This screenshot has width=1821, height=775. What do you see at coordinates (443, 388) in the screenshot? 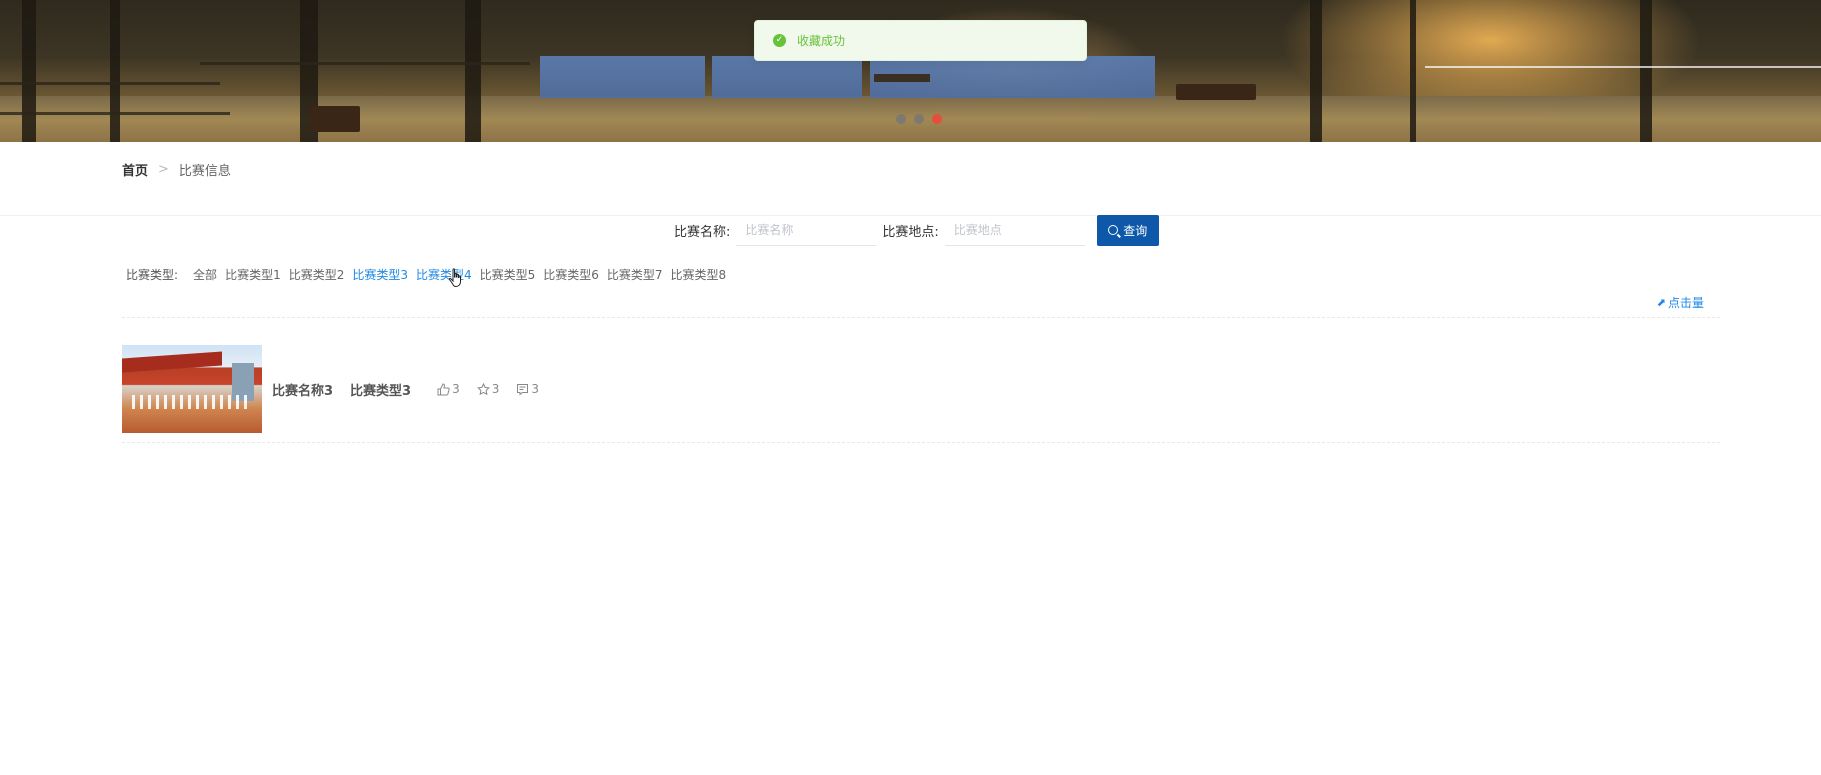
I see `thumbs-up-icon` at bounding box center [443, 388].